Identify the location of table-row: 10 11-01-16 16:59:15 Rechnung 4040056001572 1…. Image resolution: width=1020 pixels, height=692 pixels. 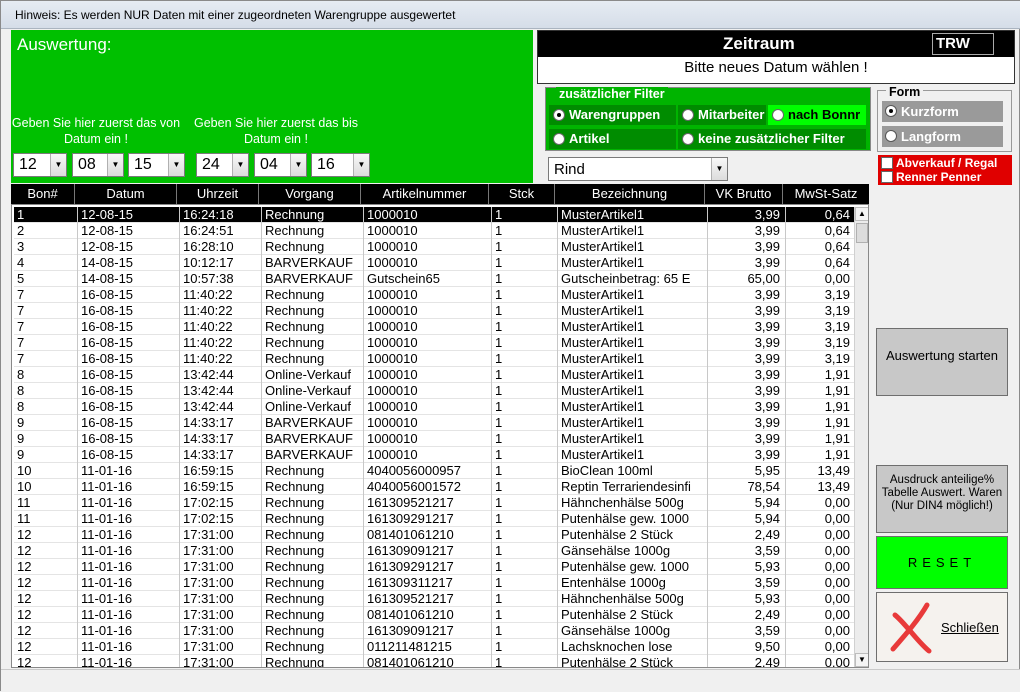
(435, 487).